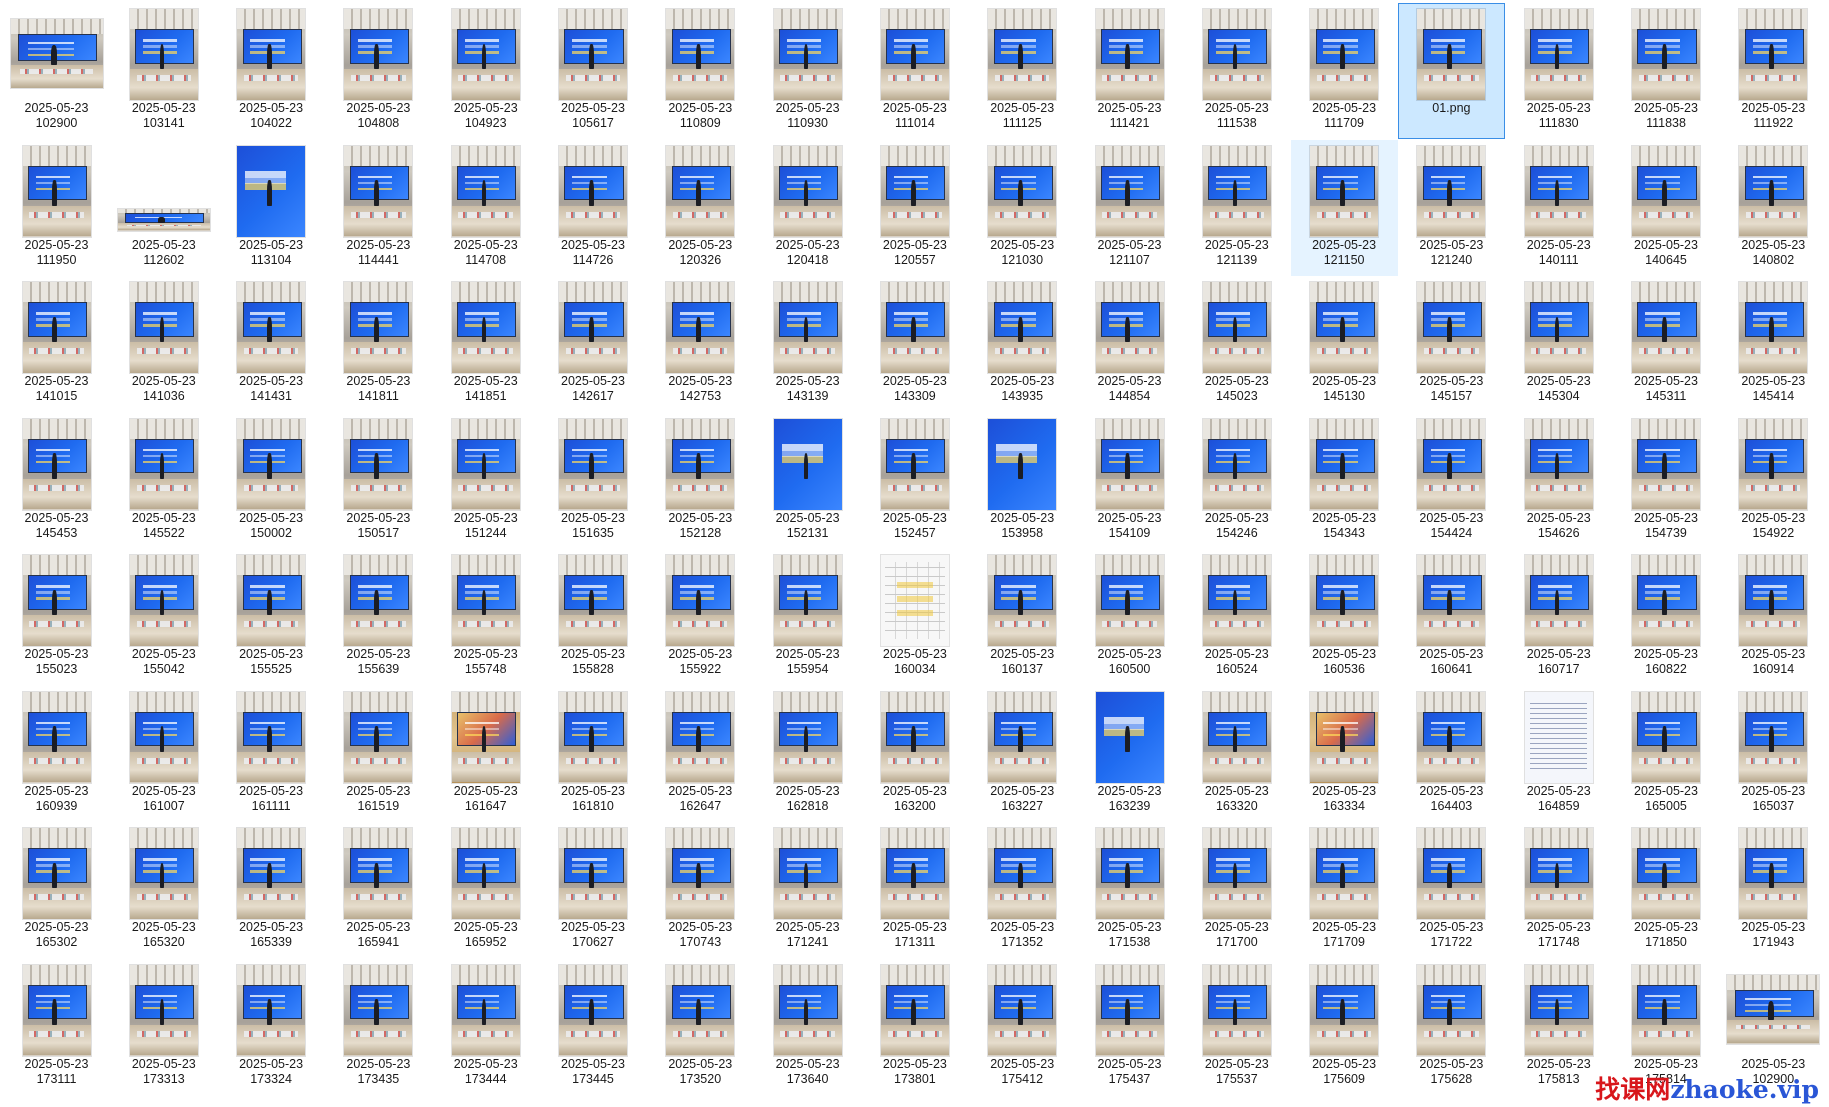 The image size is (1829, 1107). What do you see at coordinates (1236, 617) in the screenshot?
I see `file-item: 2025-05-23 160524` at bounding box center [1236, 617].